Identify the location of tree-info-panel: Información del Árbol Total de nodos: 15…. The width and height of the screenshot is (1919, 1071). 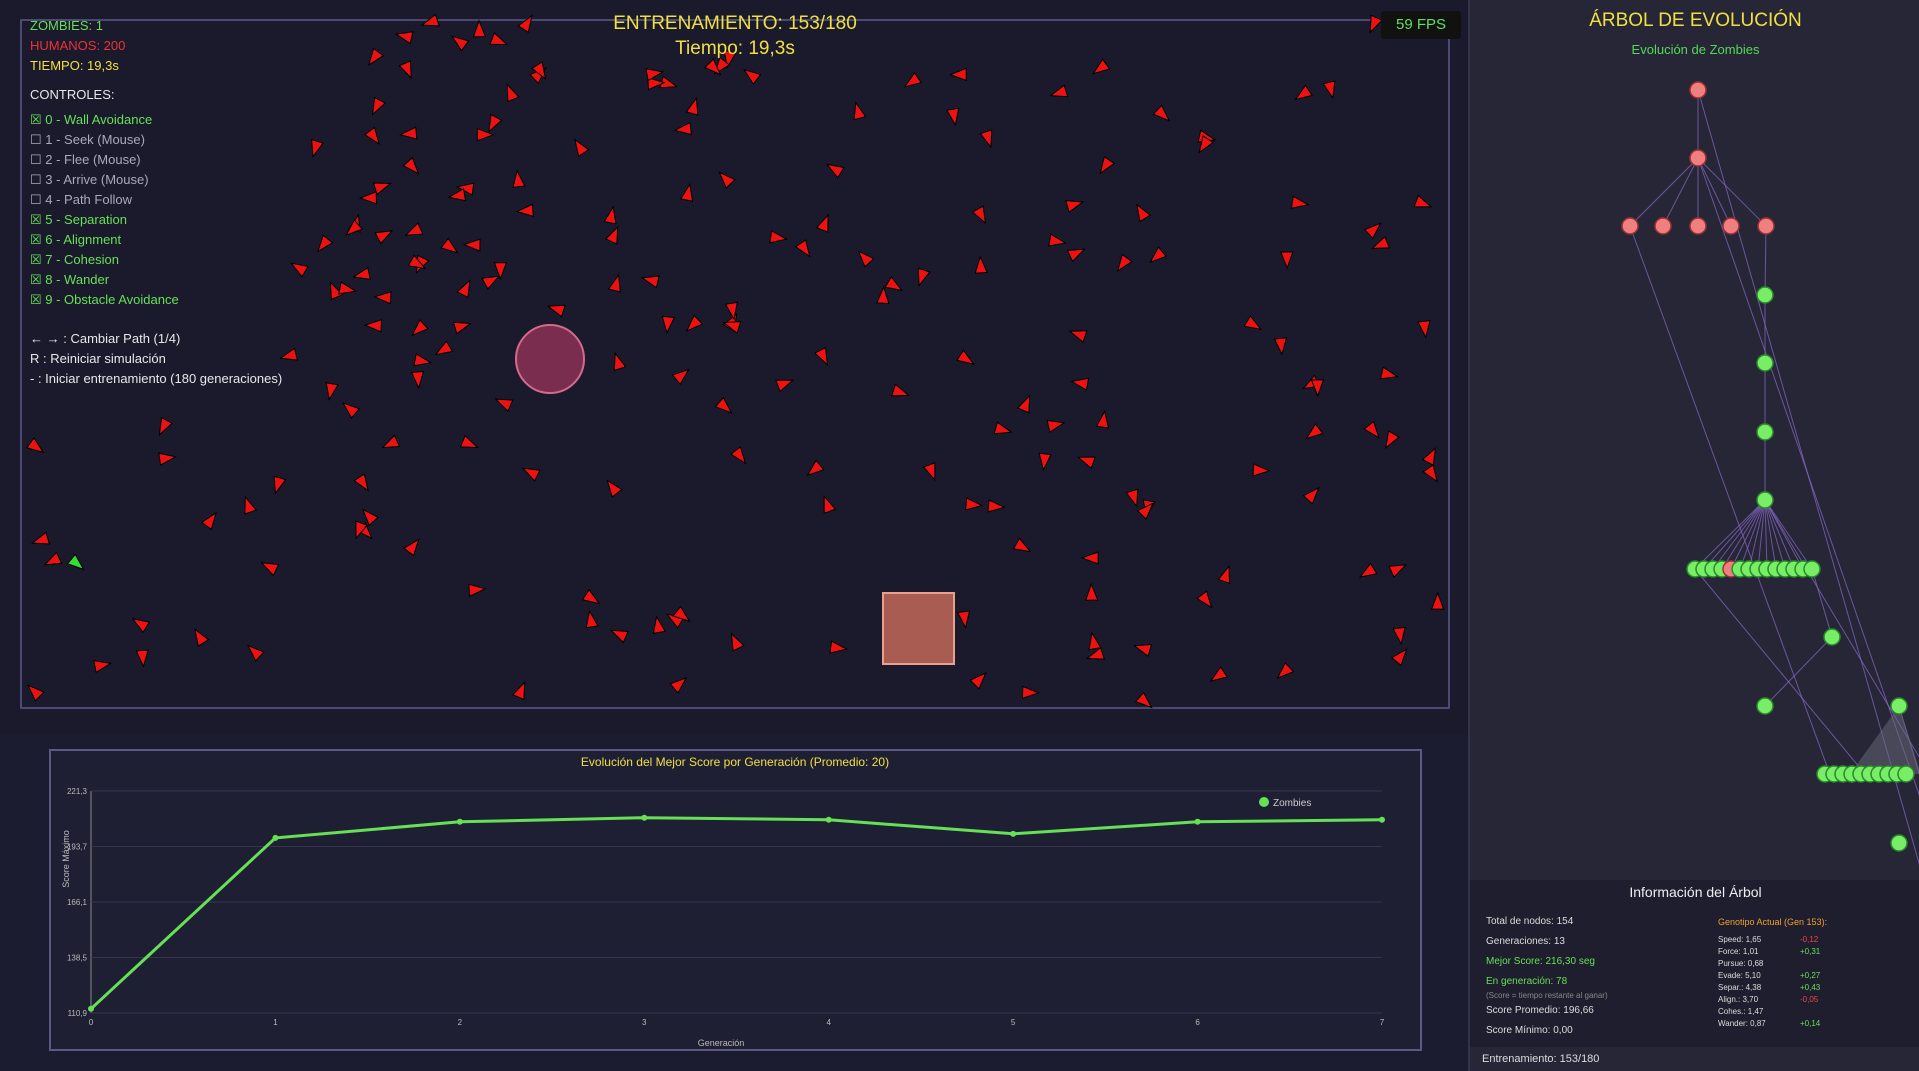
(1694, 963).